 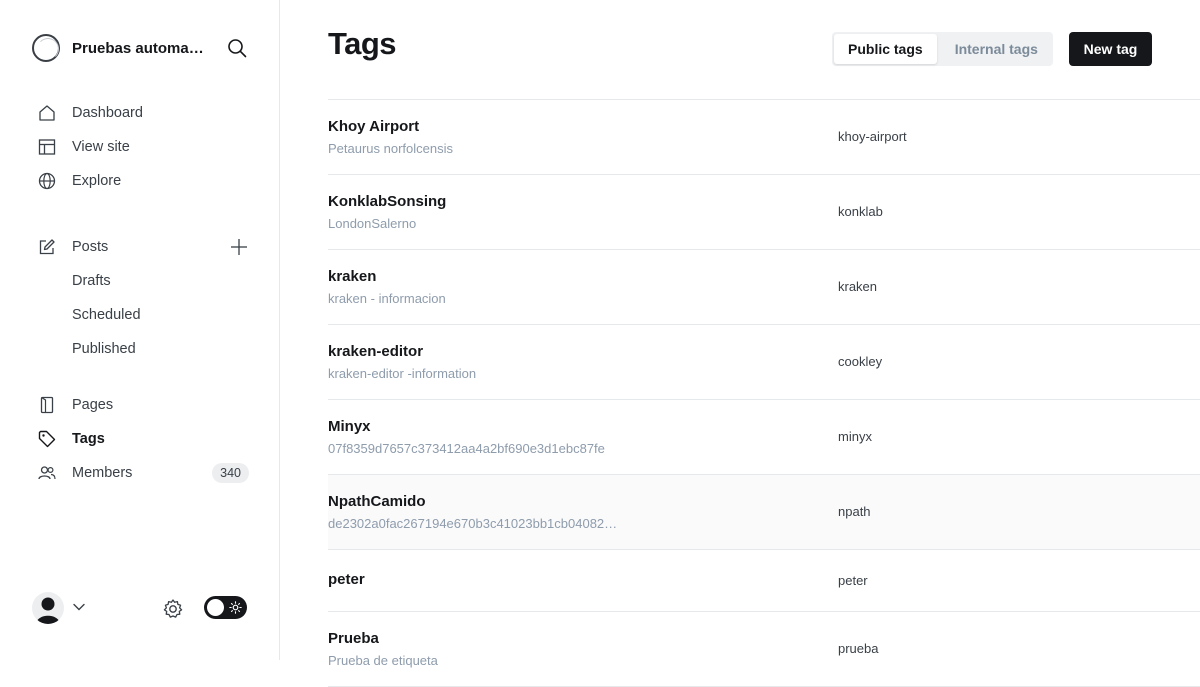 What do you see at coordinates (107, 113) in the screenshot?
I see `nav-label: Dashboard` at bounding box center [107, 113].